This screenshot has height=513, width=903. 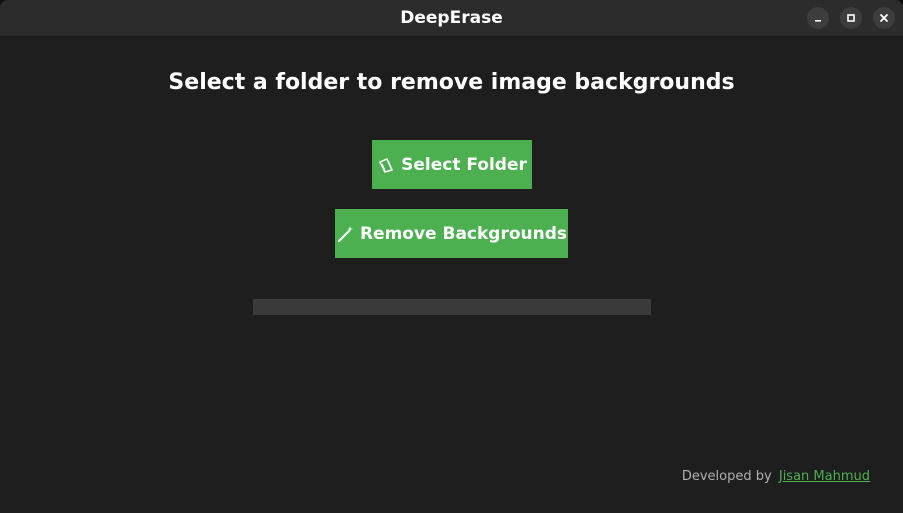 I want to click on folder-icon, so click(x=386, y=165).